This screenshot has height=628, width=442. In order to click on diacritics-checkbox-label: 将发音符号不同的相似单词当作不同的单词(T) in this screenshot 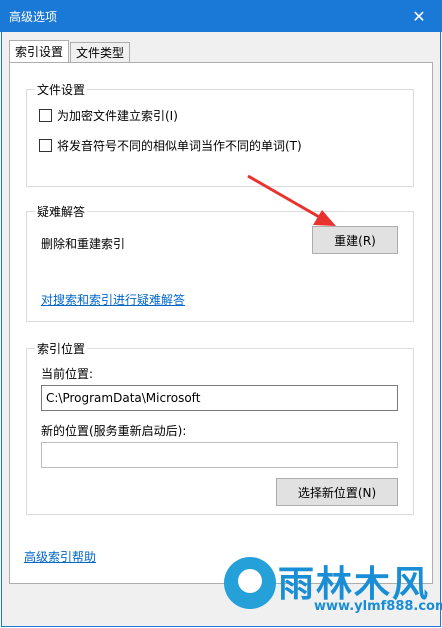, I will do `click(179, 146)`.